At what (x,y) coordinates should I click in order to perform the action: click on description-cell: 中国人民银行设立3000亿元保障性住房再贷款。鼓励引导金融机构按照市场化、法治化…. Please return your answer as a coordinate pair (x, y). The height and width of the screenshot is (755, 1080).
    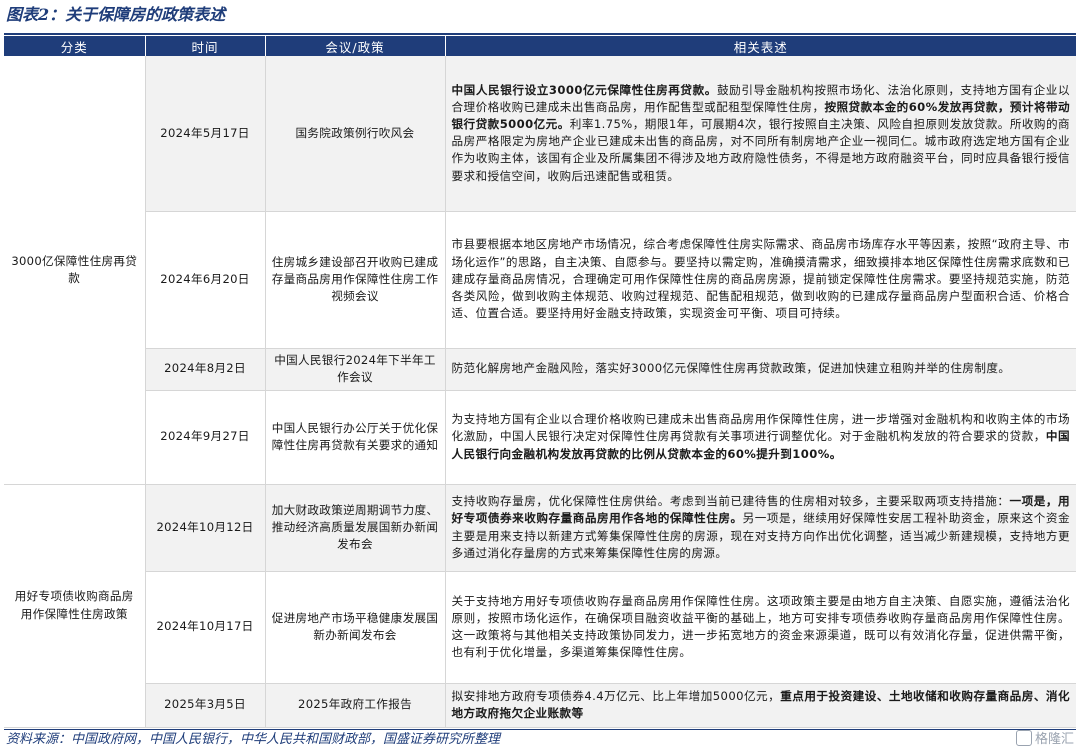
    Looking at the image, I should click on (760, 134).